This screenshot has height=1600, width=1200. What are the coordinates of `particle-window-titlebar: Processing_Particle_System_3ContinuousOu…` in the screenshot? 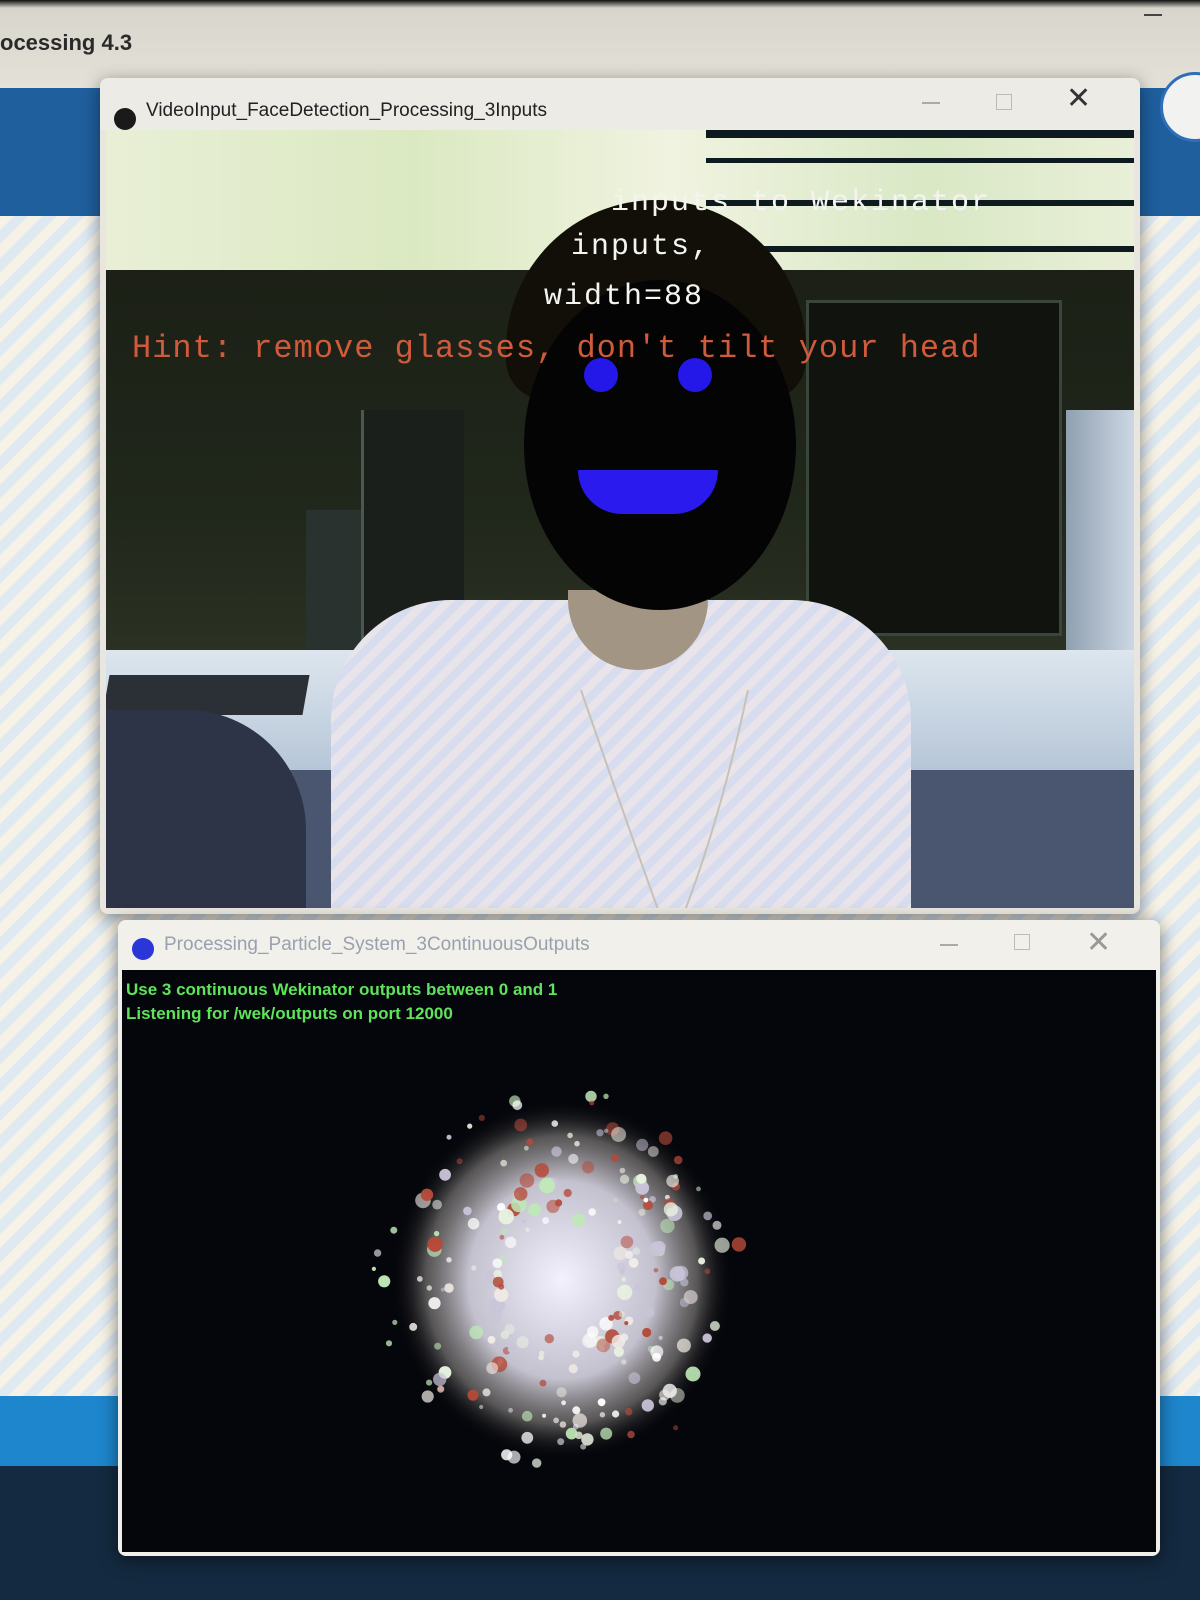 It's located at (639, 945).